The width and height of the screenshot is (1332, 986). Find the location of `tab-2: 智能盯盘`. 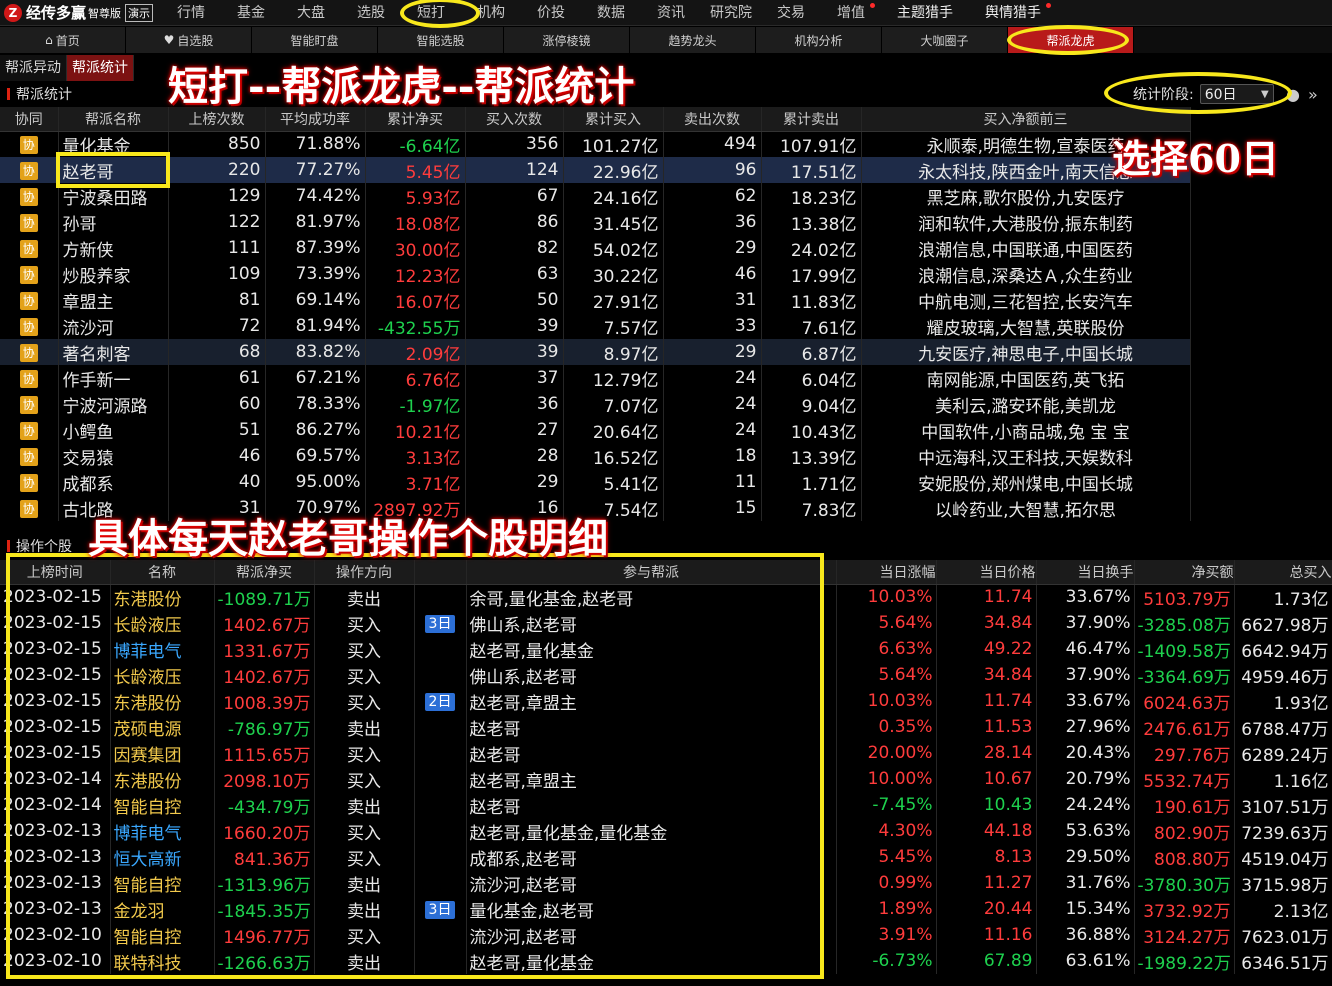

tab-2: 智能盯盘 is located at coordinates (315, 40).